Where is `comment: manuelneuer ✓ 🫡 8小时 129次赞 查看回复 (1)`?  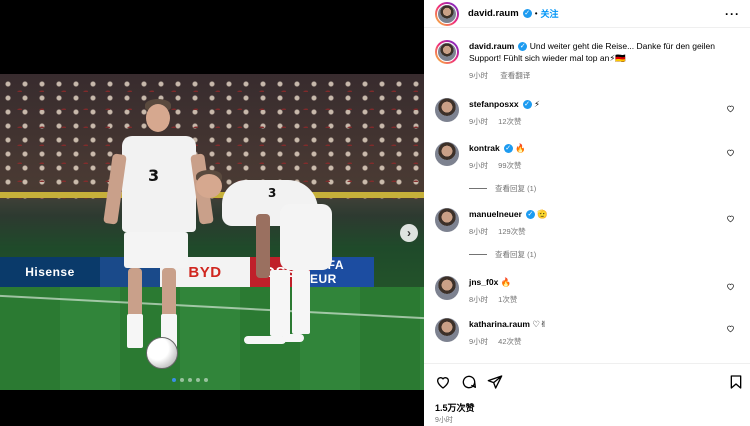
comment: manuelneuer ✓ 🫡 8小时 129次赞 查看回复 (1) is located at coordinates (588, 242).